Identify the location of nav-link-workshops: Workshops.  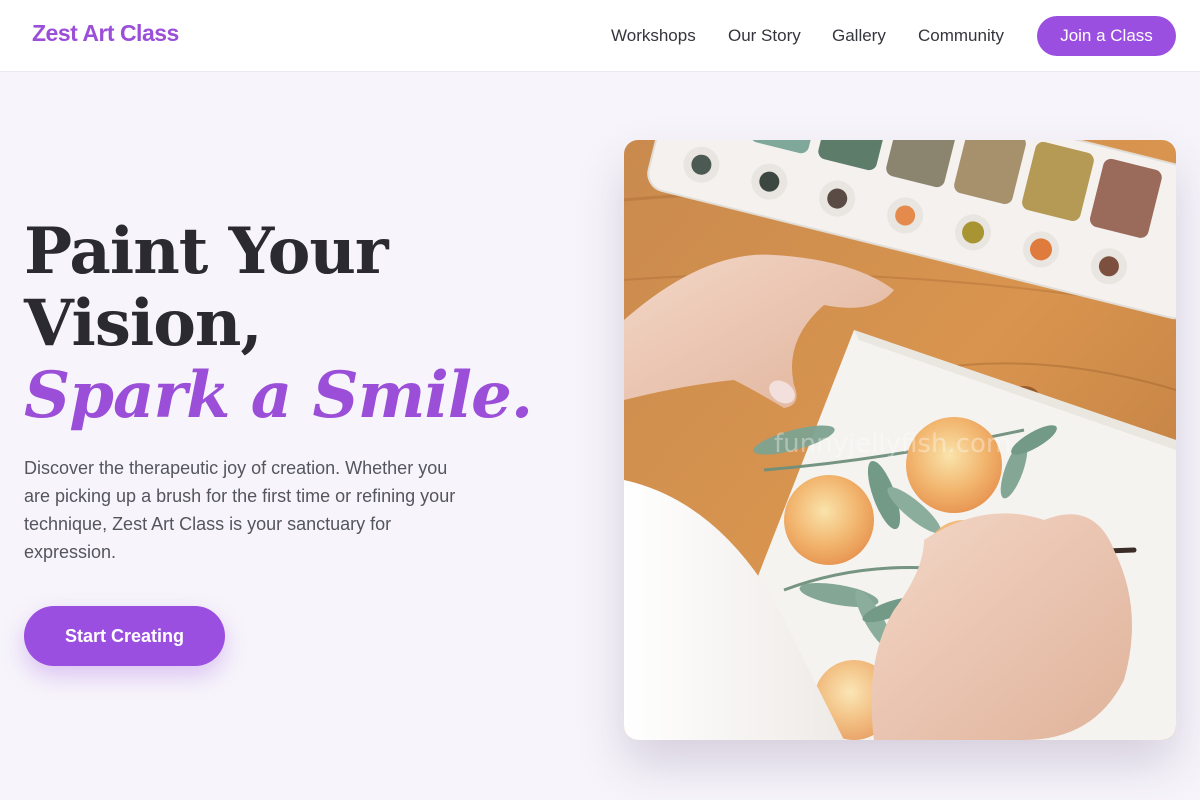
(653, 36).